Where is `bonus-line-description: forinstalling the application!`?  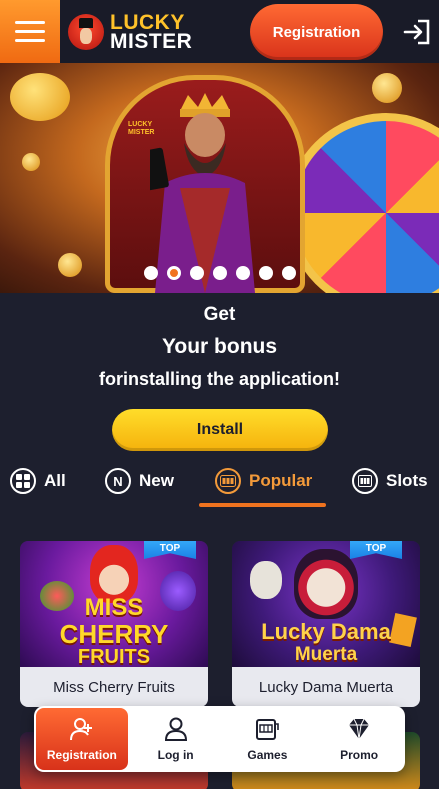 bonus-line-description: forinstalling the application! is located at coordinates (219, 379).